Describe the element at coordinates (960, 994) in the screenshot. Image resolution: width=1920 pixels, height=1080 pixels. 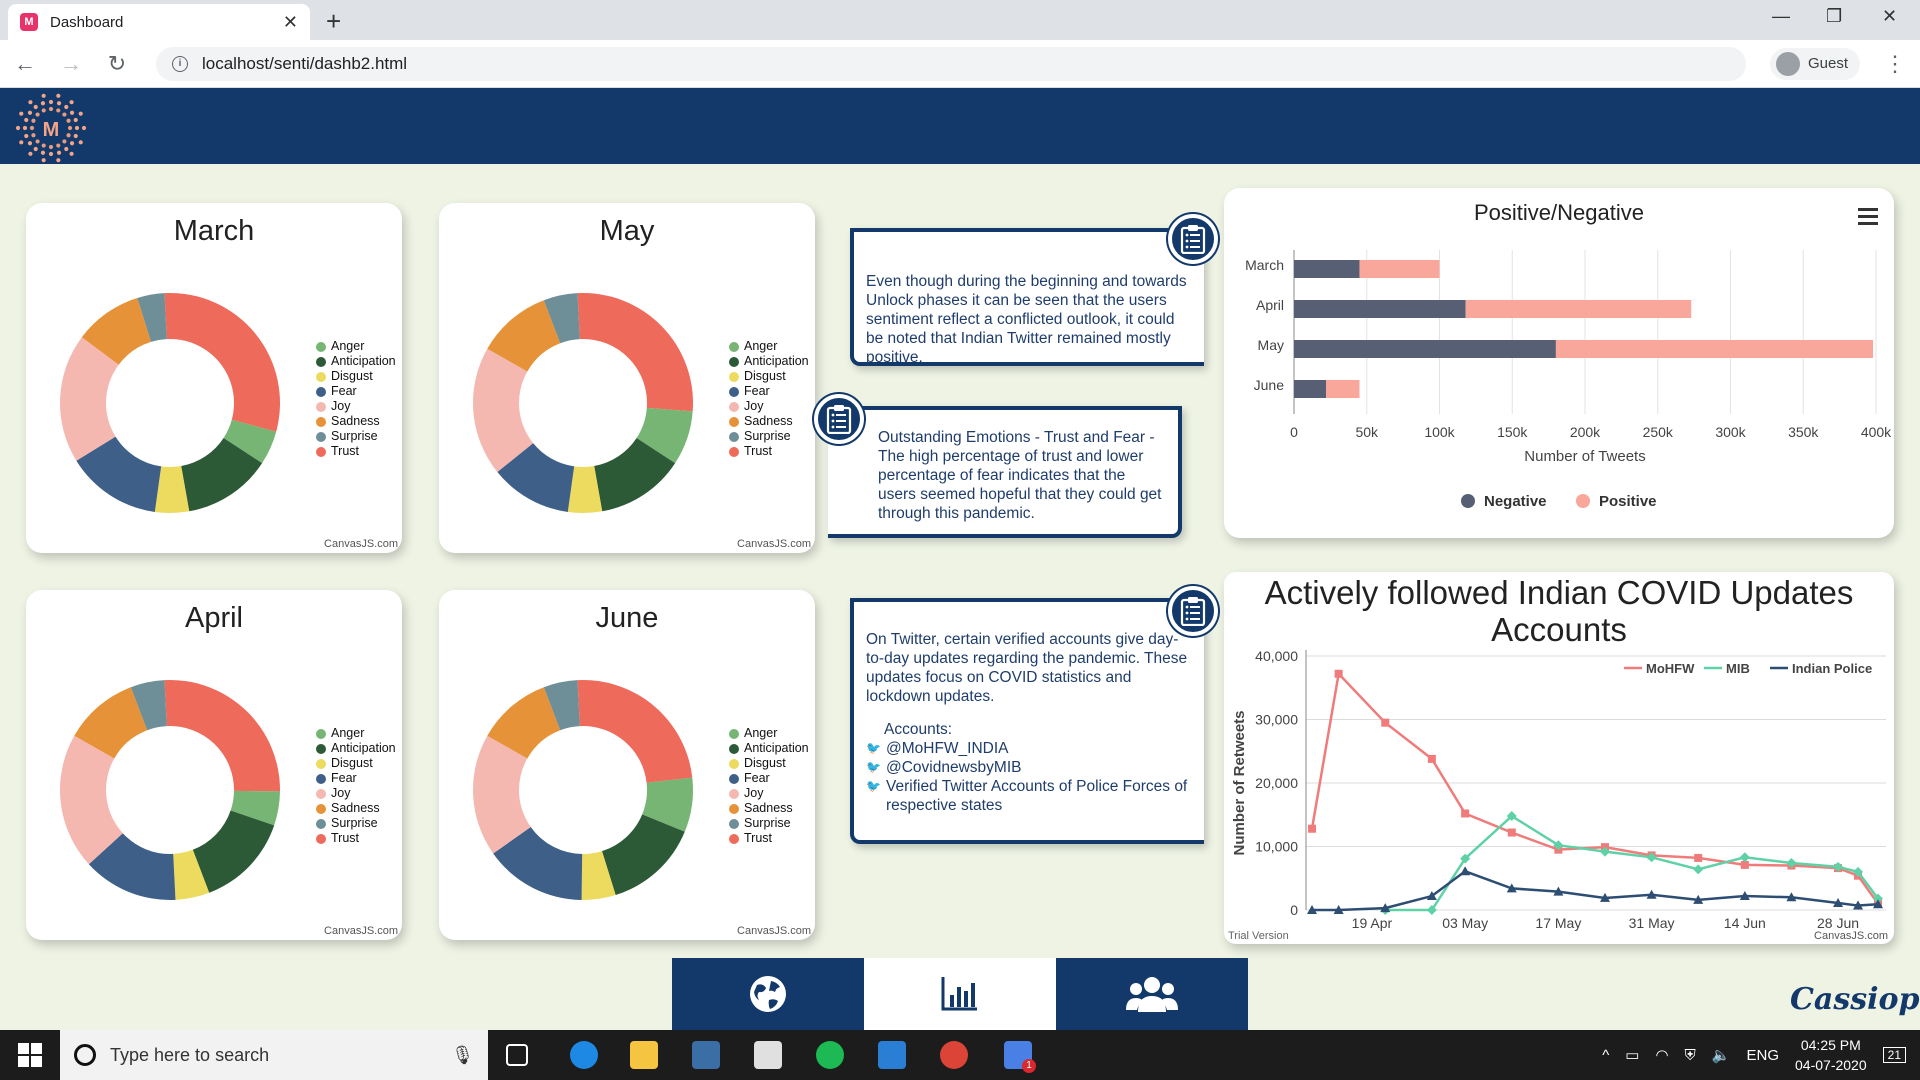
I see `nav-charts-button` at that location.